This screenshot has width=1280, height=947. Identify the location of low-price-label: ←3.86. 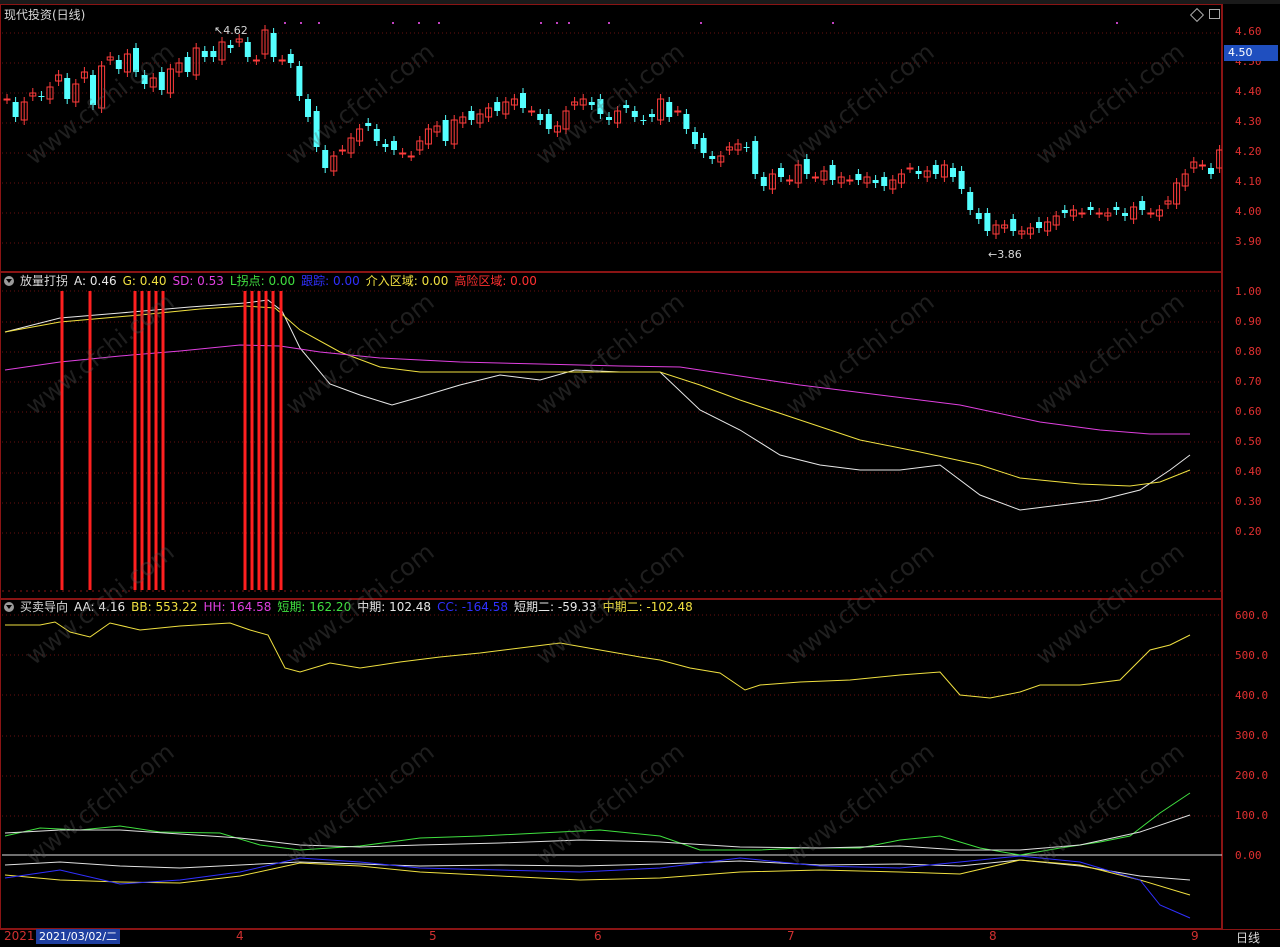
(1005, 254).